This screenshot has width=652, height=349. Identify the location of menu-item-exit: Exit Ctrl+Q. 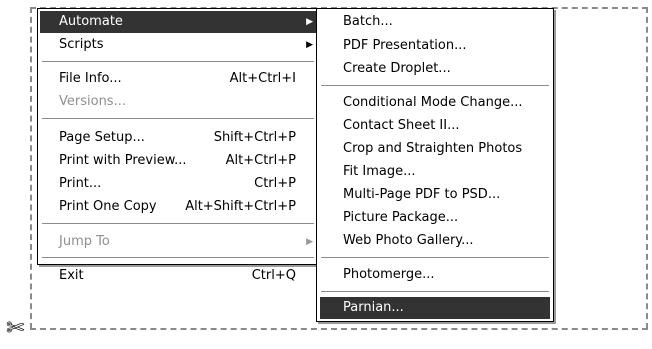
(178, 276).